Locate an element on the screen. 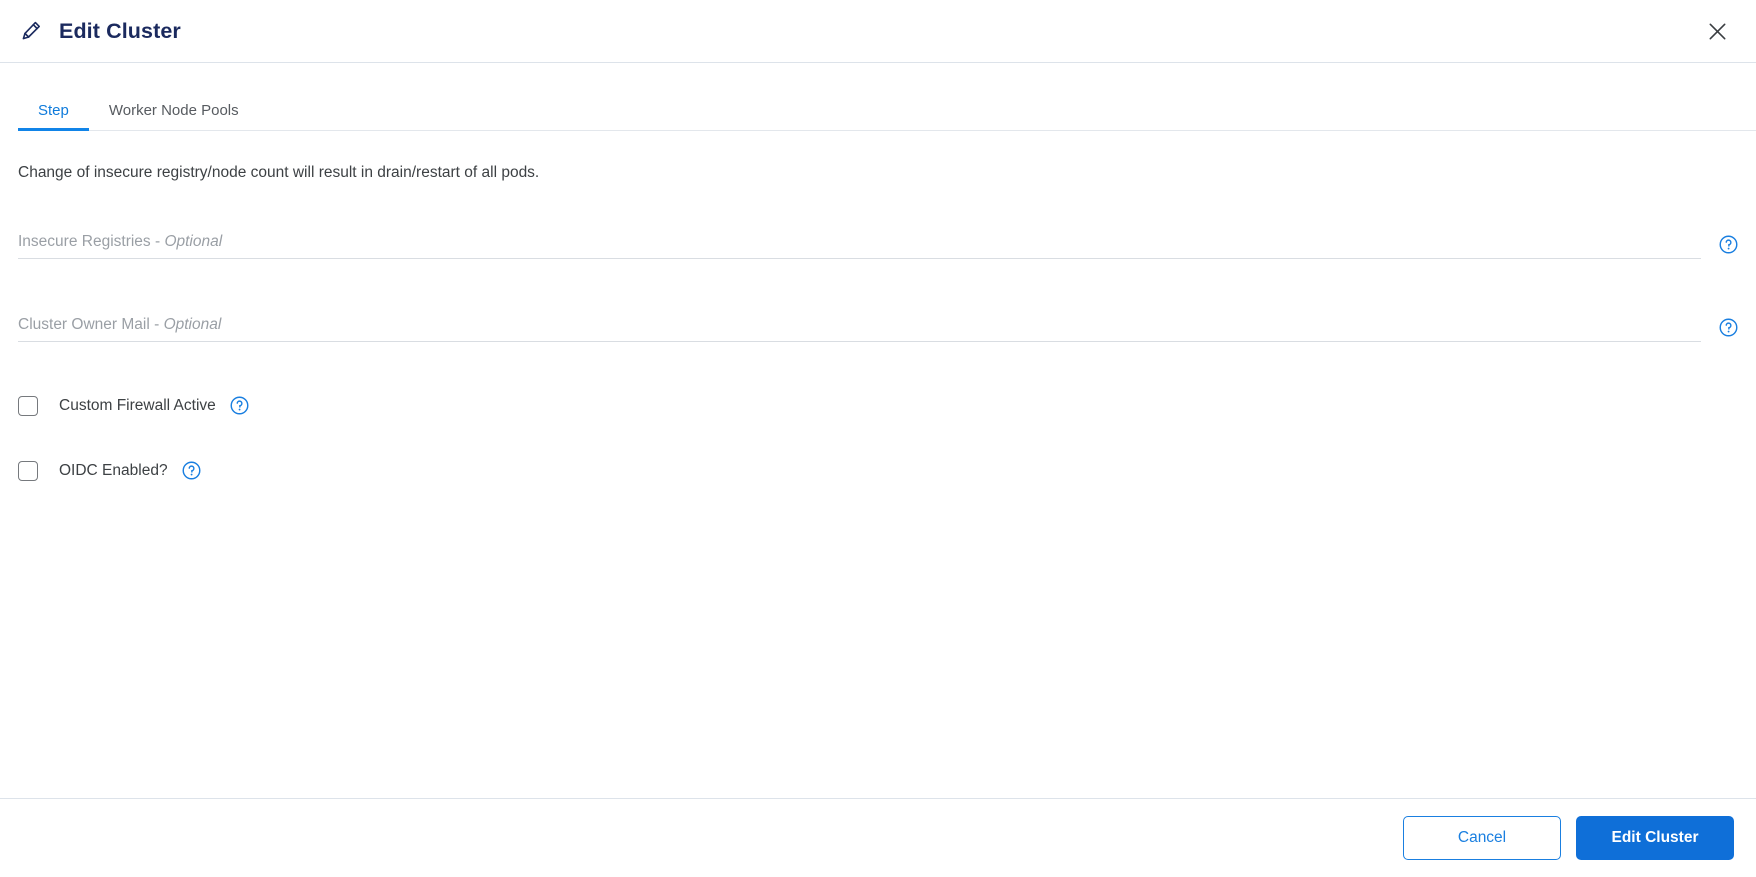 This screenshot has width=1756, height=877. close-icon is located at coordinates (1717, 31).